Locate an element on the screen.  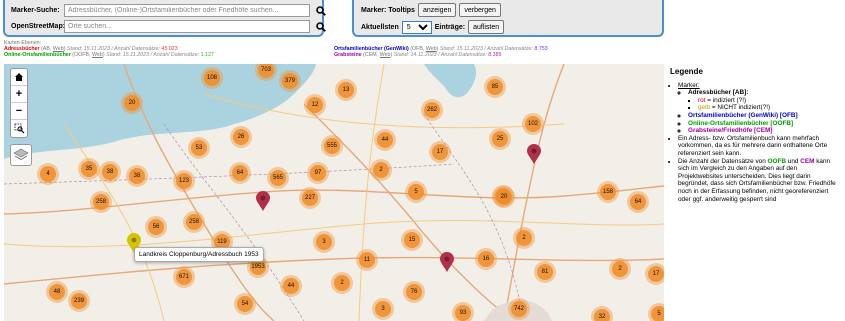
marker-cluster: 4 is located at coordinates (48, 174).